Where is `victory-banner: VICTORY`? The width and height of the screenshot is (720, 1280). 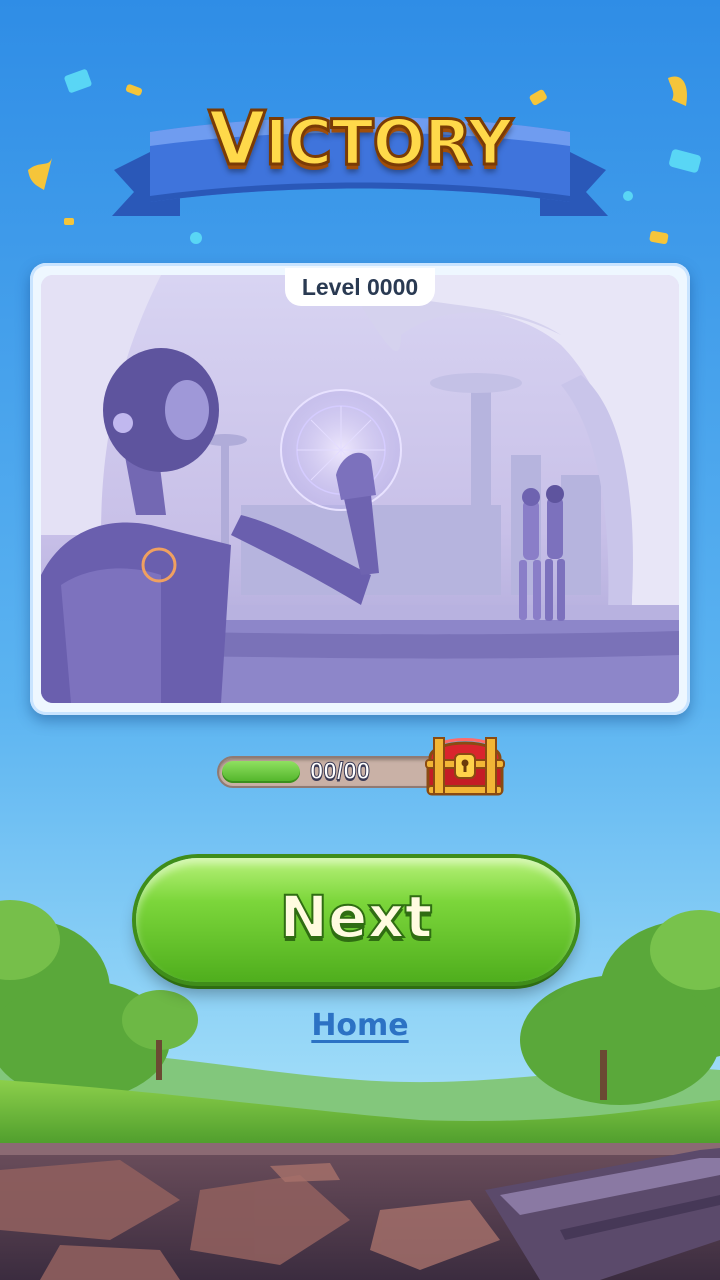 victory-banner: VICTORY is located at coordinates (360, 162).